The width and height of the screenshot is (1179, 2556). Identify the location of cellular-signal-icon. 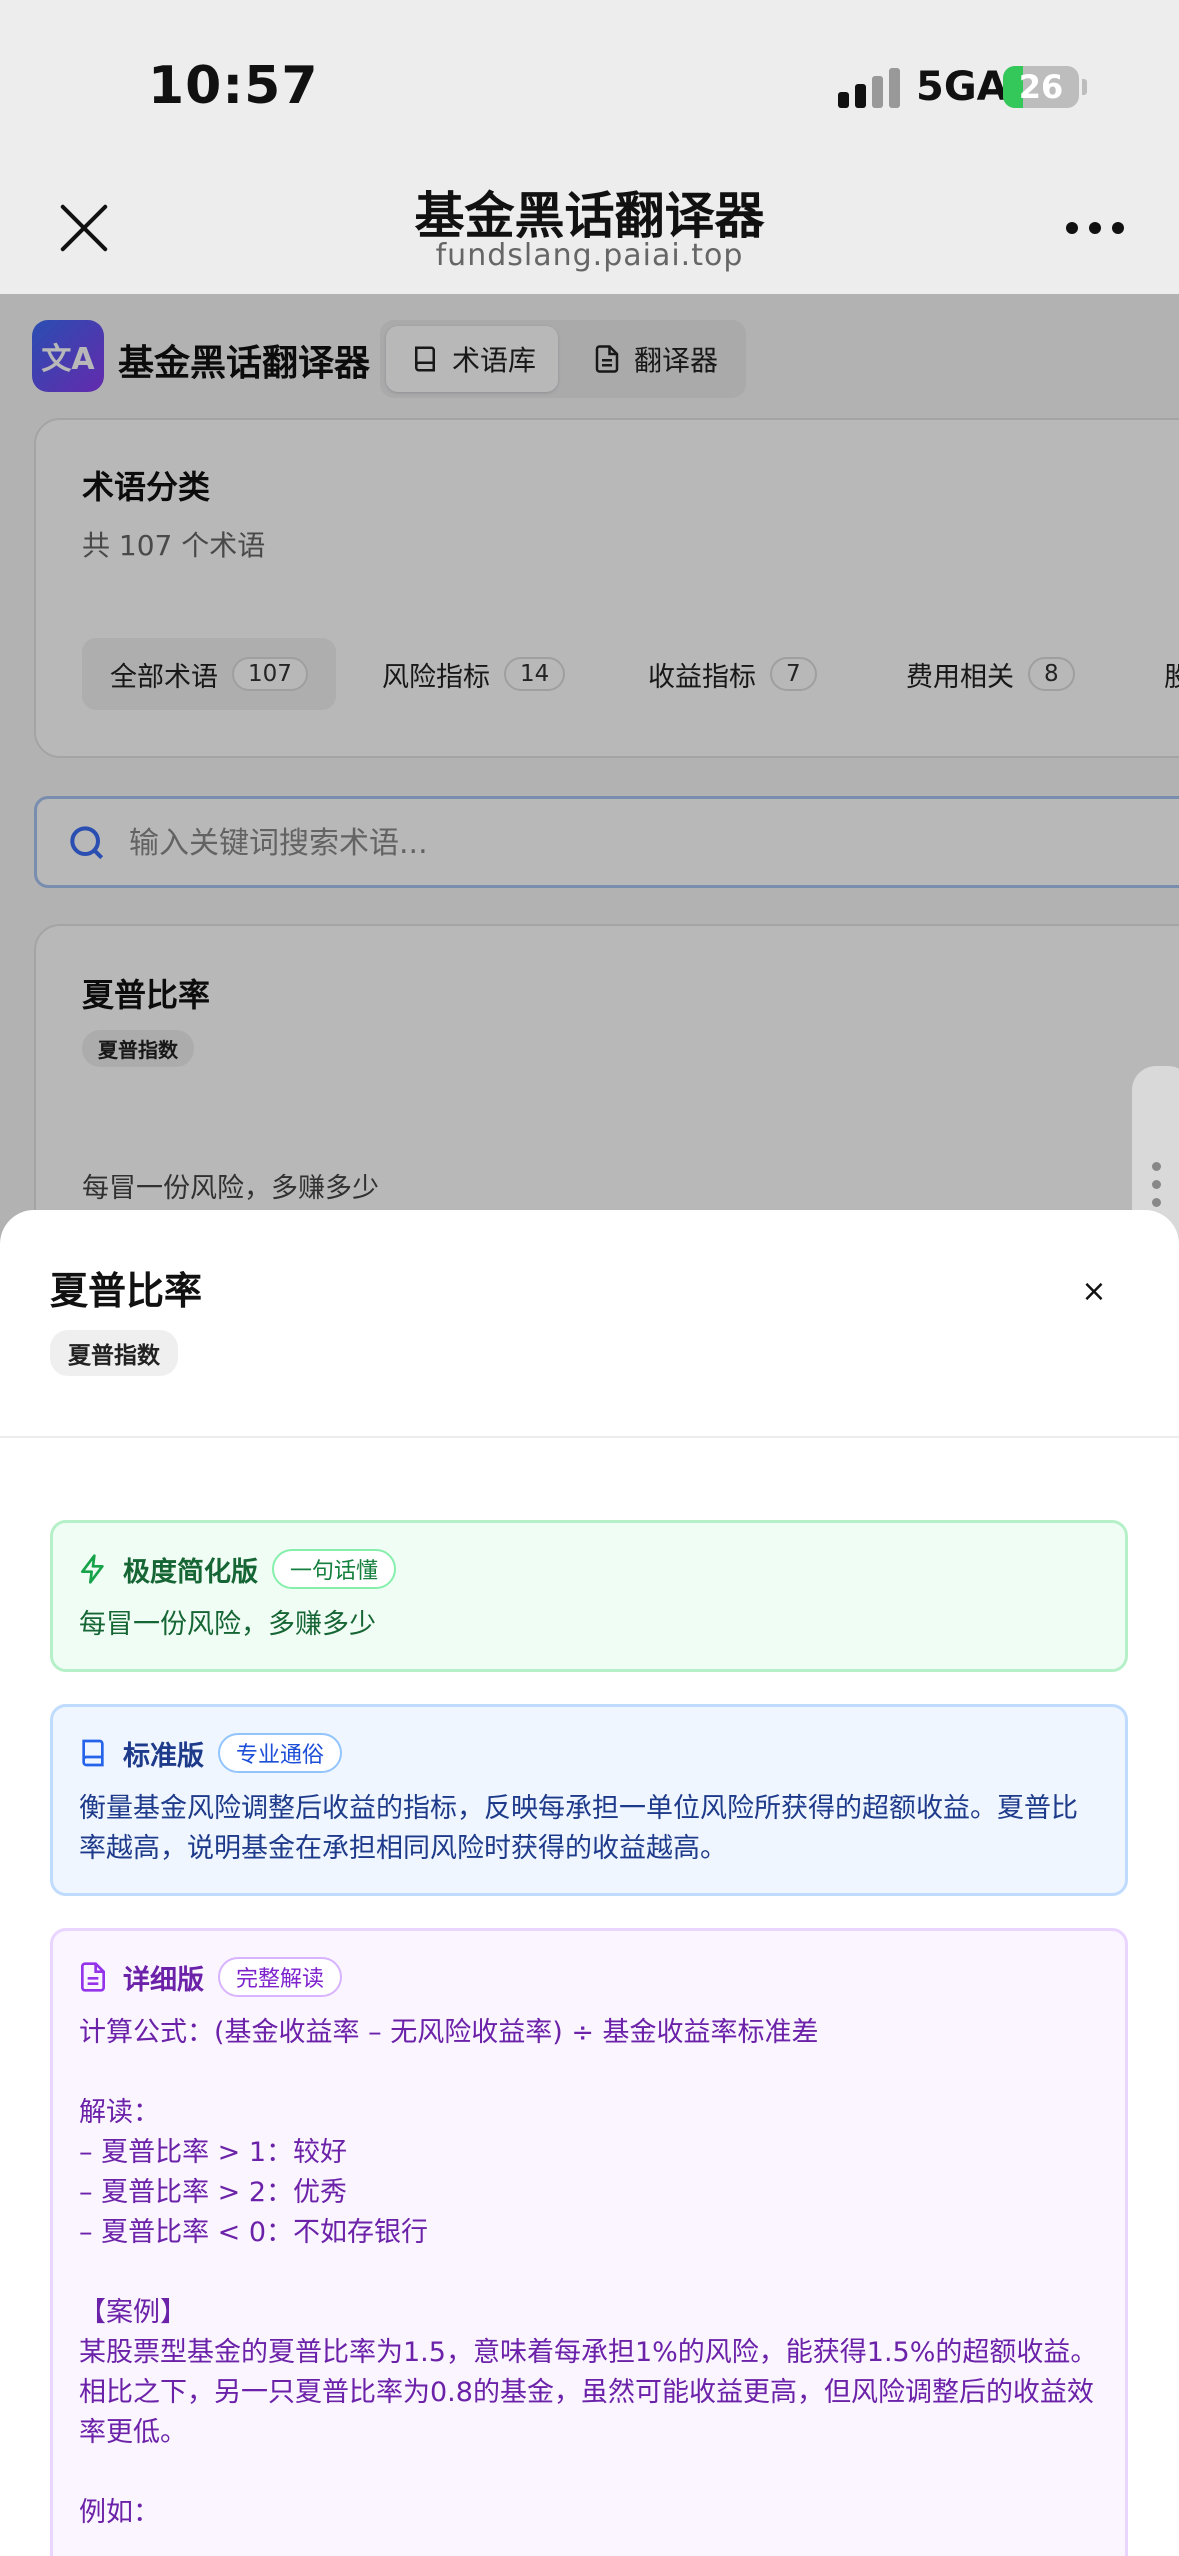
(870, 88).